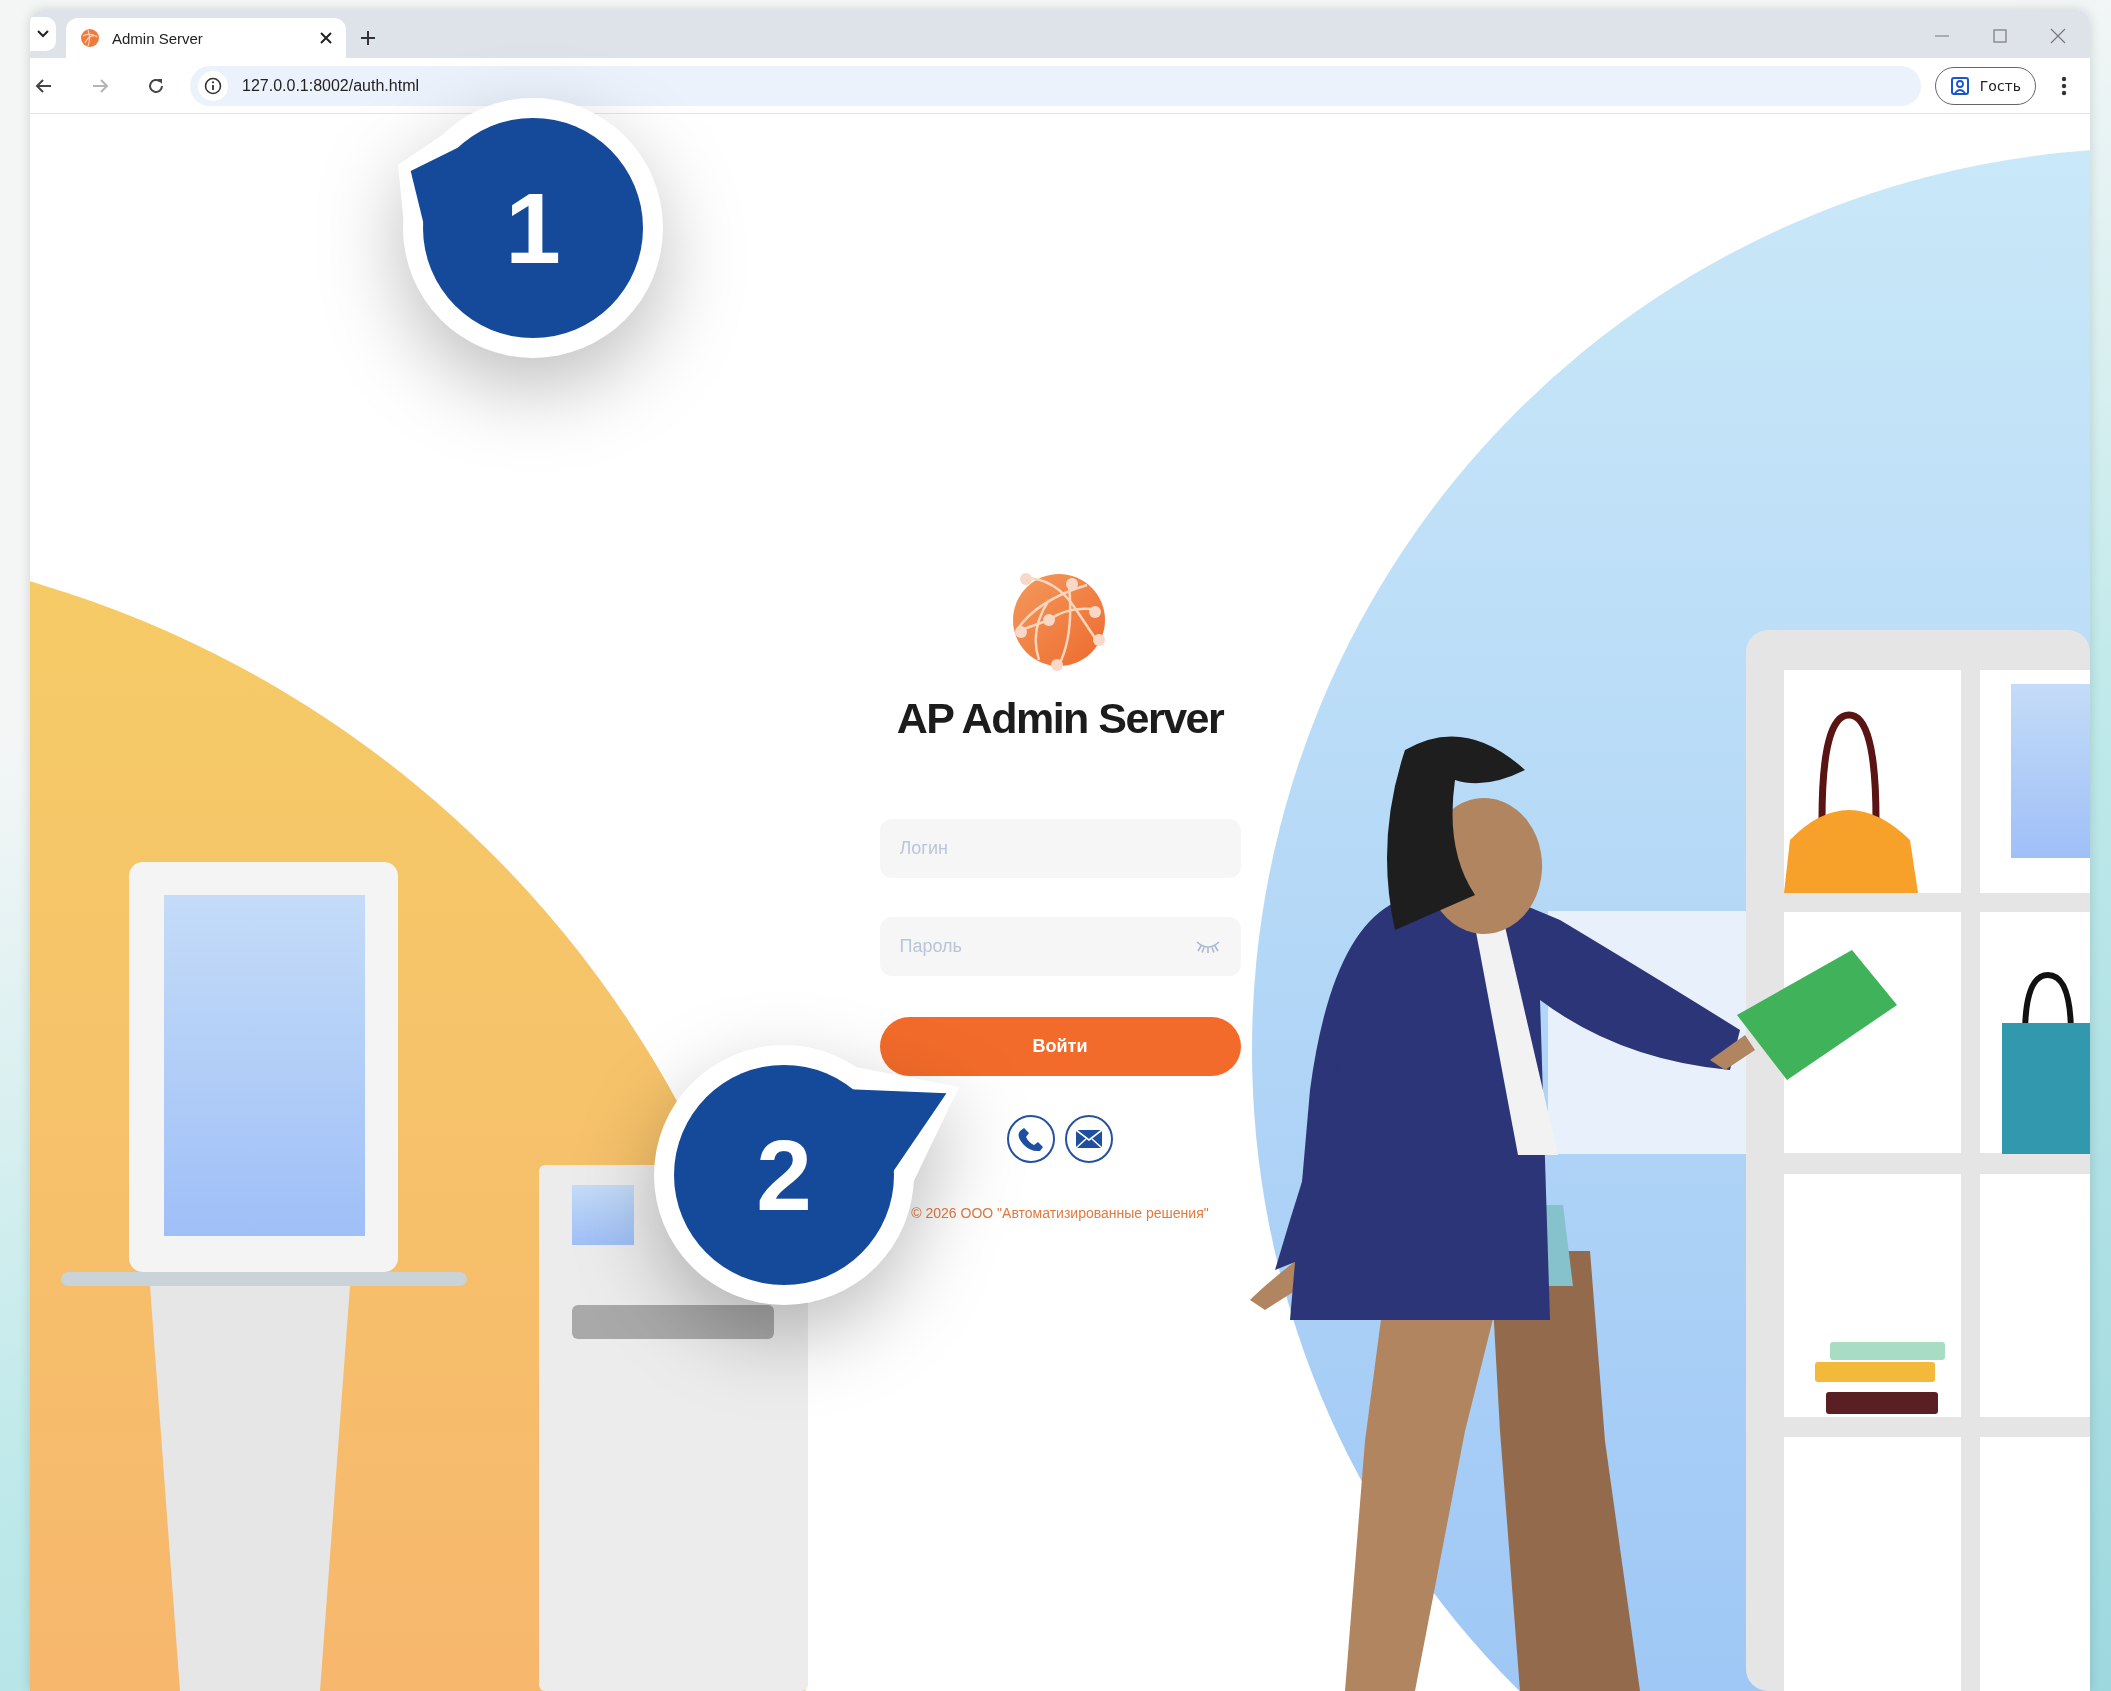 Image resolution: width=2111 pixels, height=1691 pixels. I want to click on login-field: Логин, so click(1060, 848).